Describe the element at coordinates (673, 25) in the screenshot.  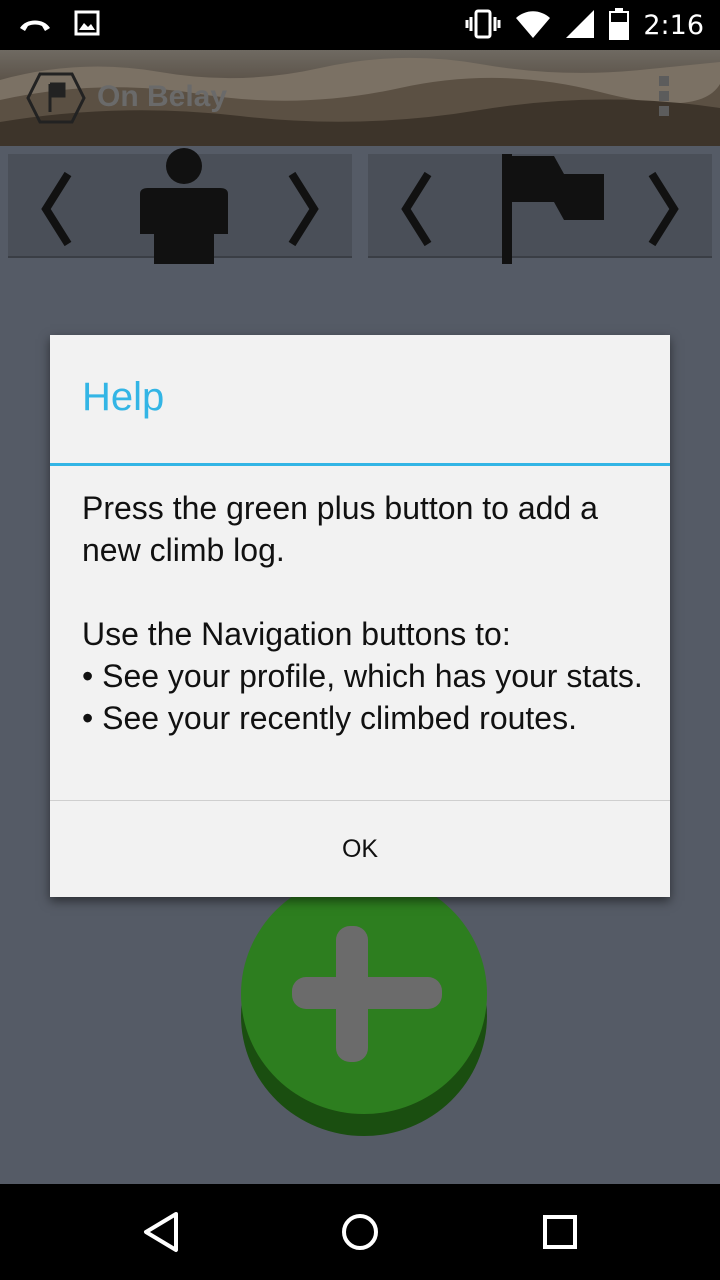
I see `status-clock: 2:16` at that location.